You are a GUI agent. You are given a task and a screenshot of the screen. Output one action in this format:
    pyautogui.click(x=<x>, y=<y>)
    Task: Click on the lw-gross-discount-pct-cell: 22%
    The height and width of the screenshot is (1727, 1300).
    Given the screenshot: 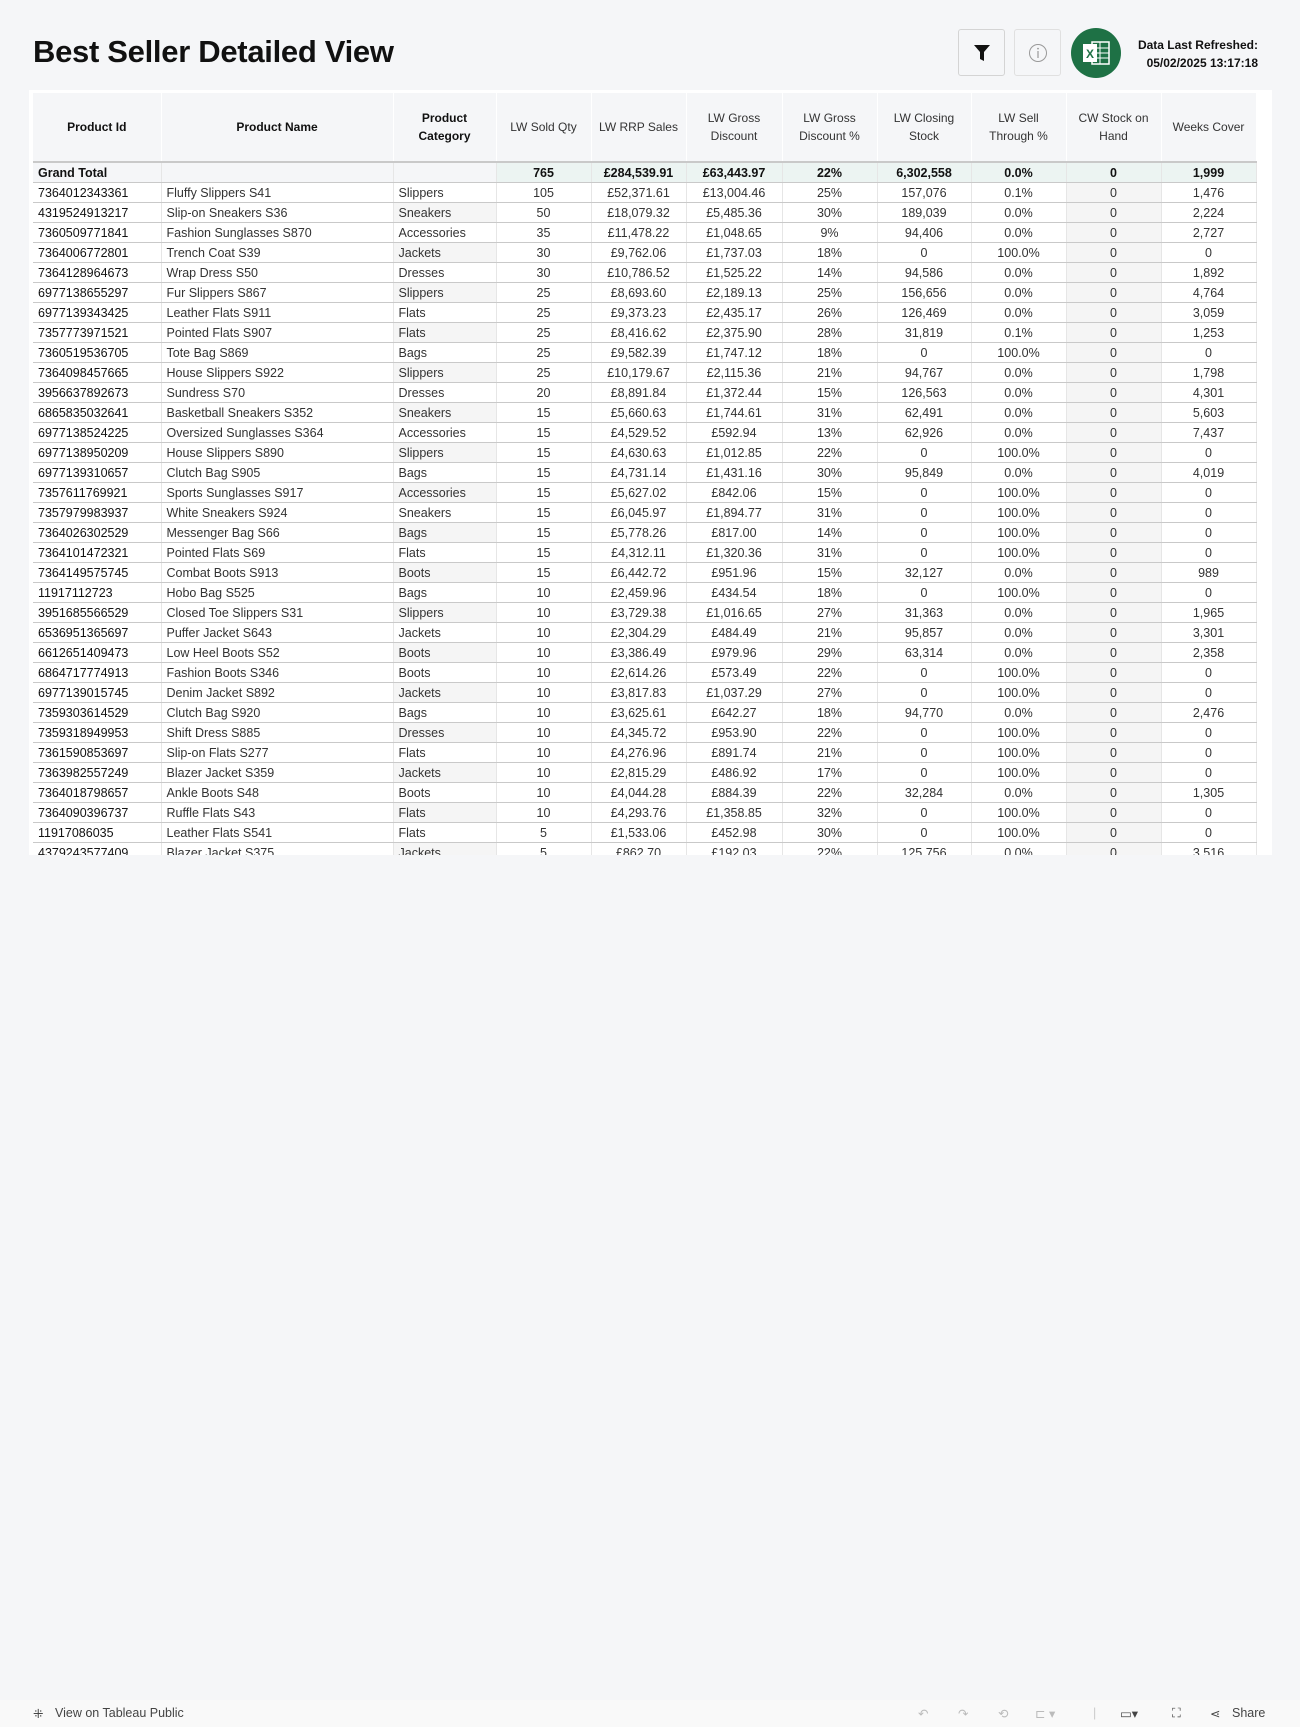 What is the action you would take?
    pyautogui.click(x=830, y=172)
    